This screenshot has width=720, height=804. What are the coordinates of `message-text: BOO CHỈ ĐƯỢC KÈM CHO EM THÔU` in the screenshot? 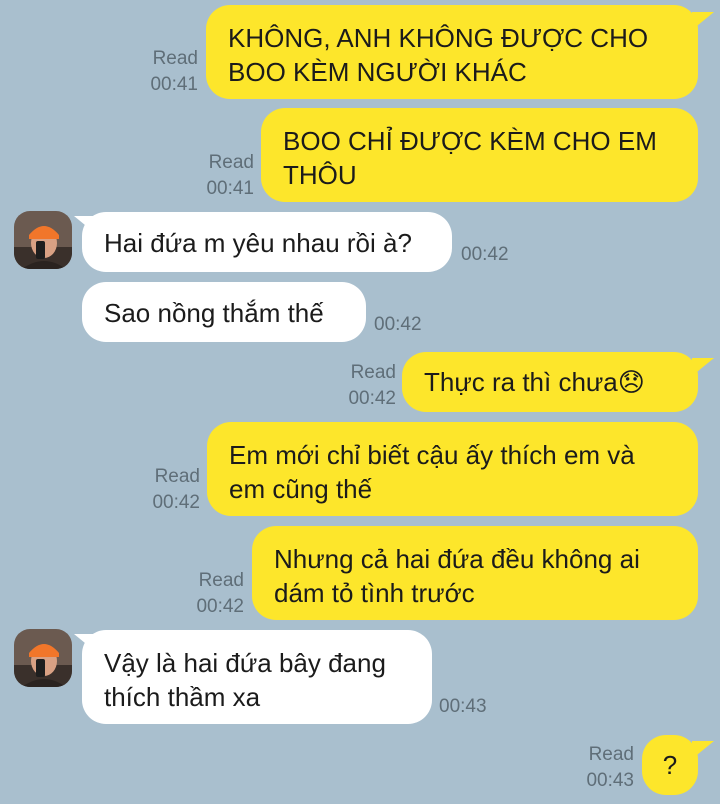 It's located at (470, 158).